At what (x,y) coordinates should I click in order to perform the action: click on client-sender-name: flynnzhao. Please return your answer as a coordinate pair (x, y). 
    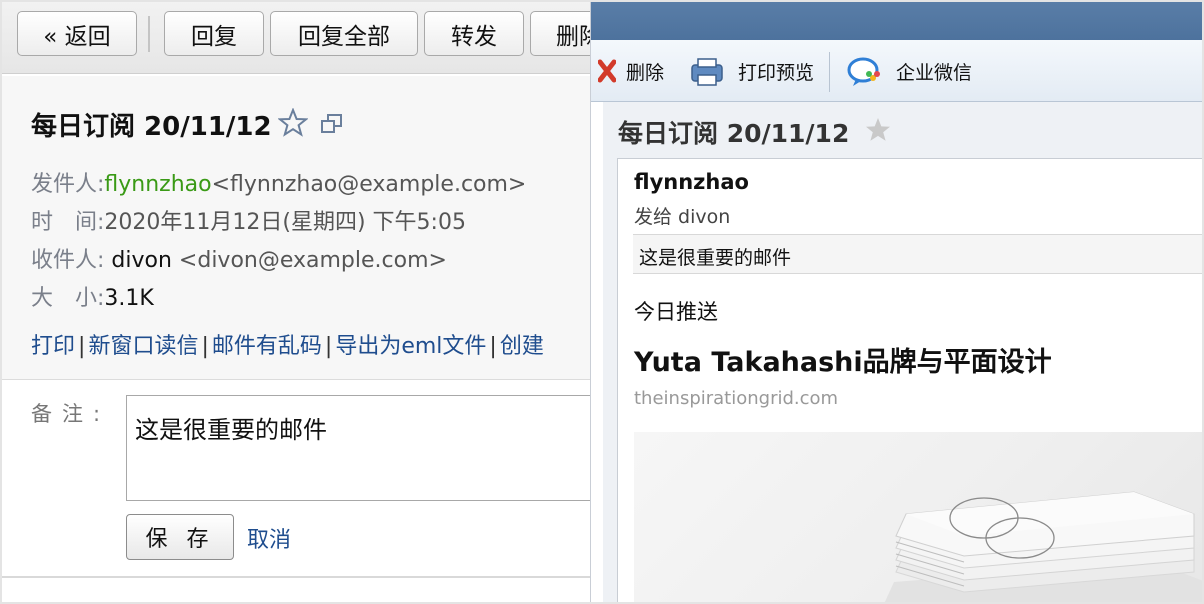
    Looking at the image, I should click on (691, 182).